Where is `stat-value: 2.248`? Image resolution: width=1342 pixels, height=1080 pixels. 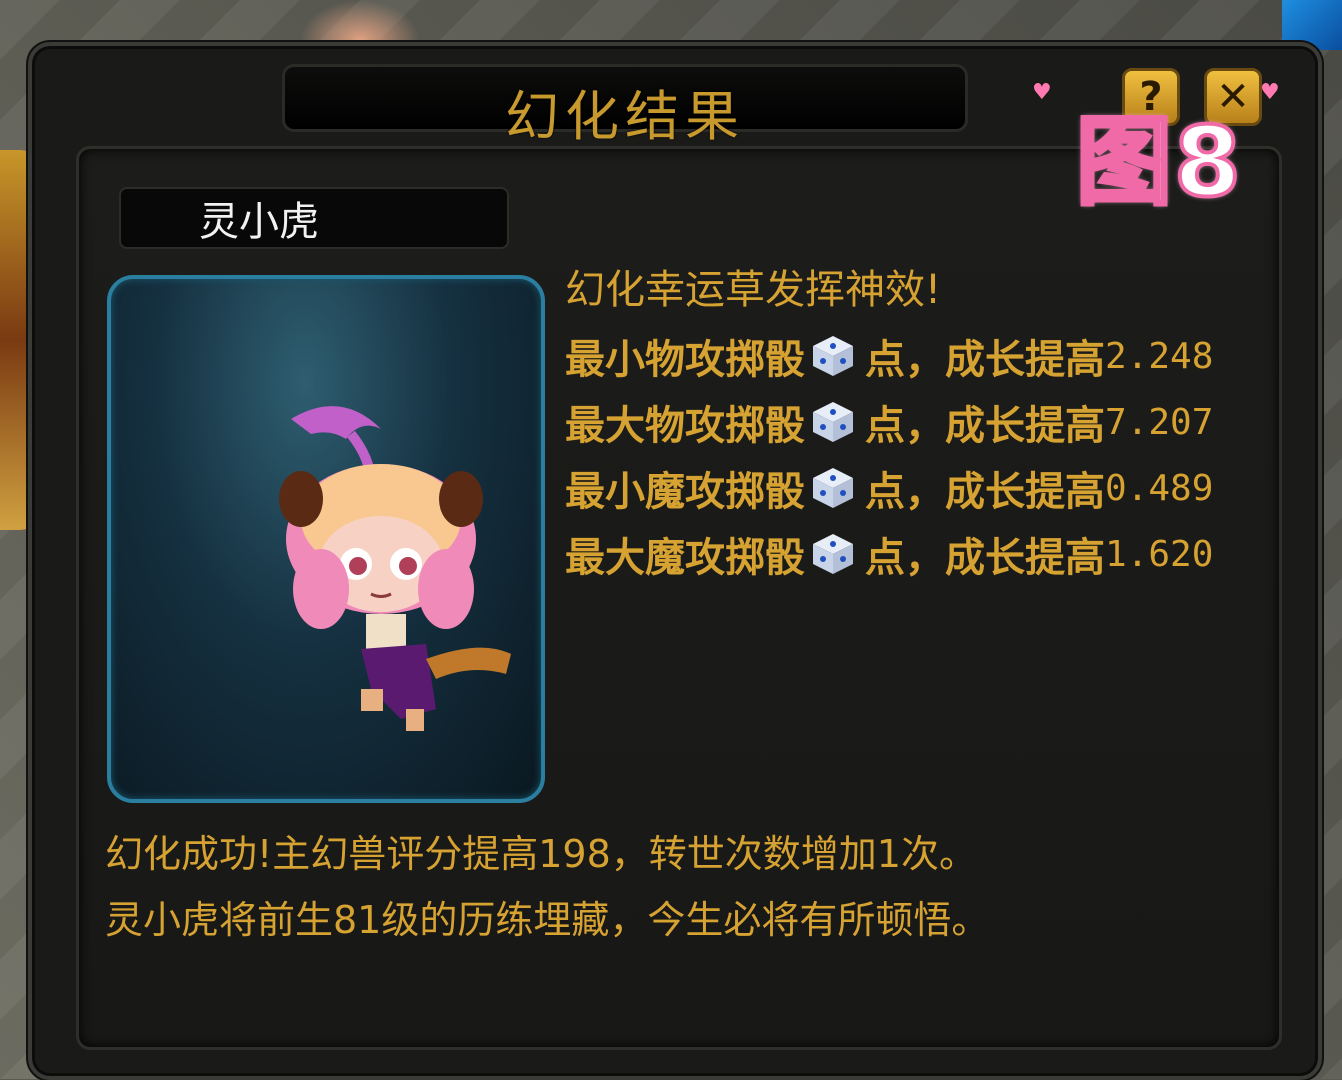 stat-value: 2.248 is located at coordinates (1159, 356).